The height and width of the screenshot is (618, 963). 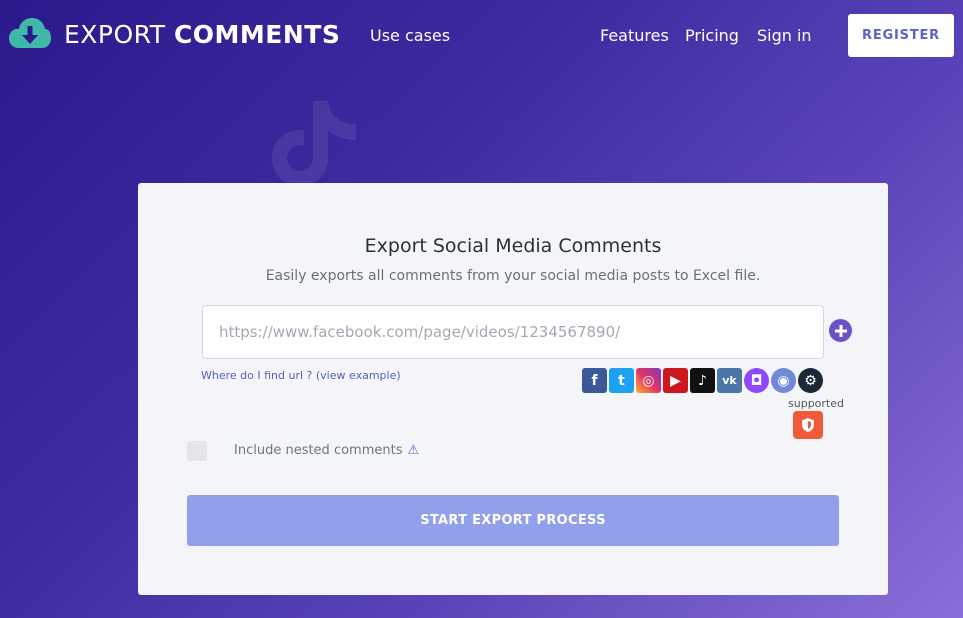 I want to click on nav-pricing: Pricing, so click(x=712, y=35).